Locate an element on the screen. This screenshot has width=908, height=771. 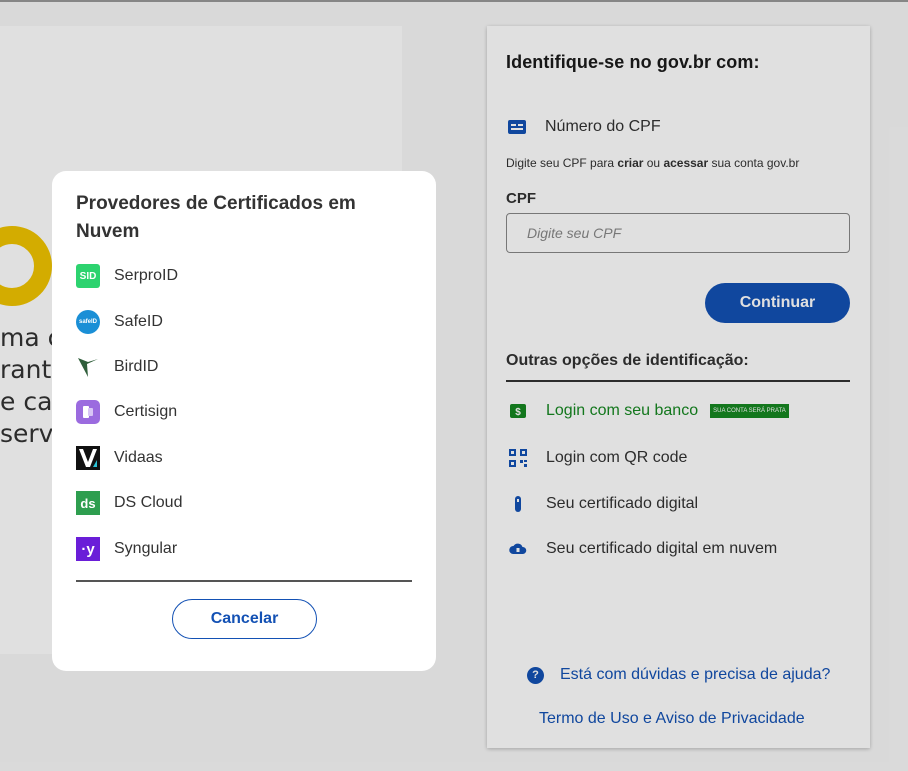
dscloud-logo: ds is located at coordinates (88, 503).